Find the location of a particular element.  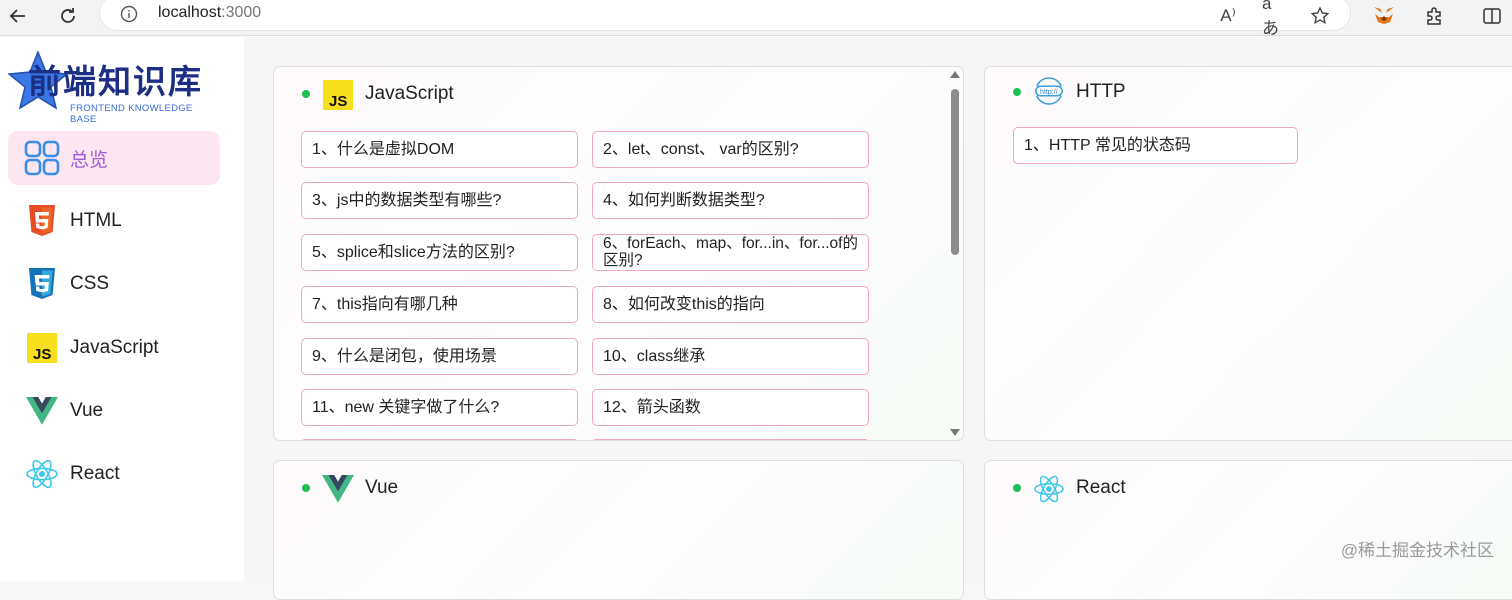

sidebar-item-label: CSS is located at coordinates (89, 284).